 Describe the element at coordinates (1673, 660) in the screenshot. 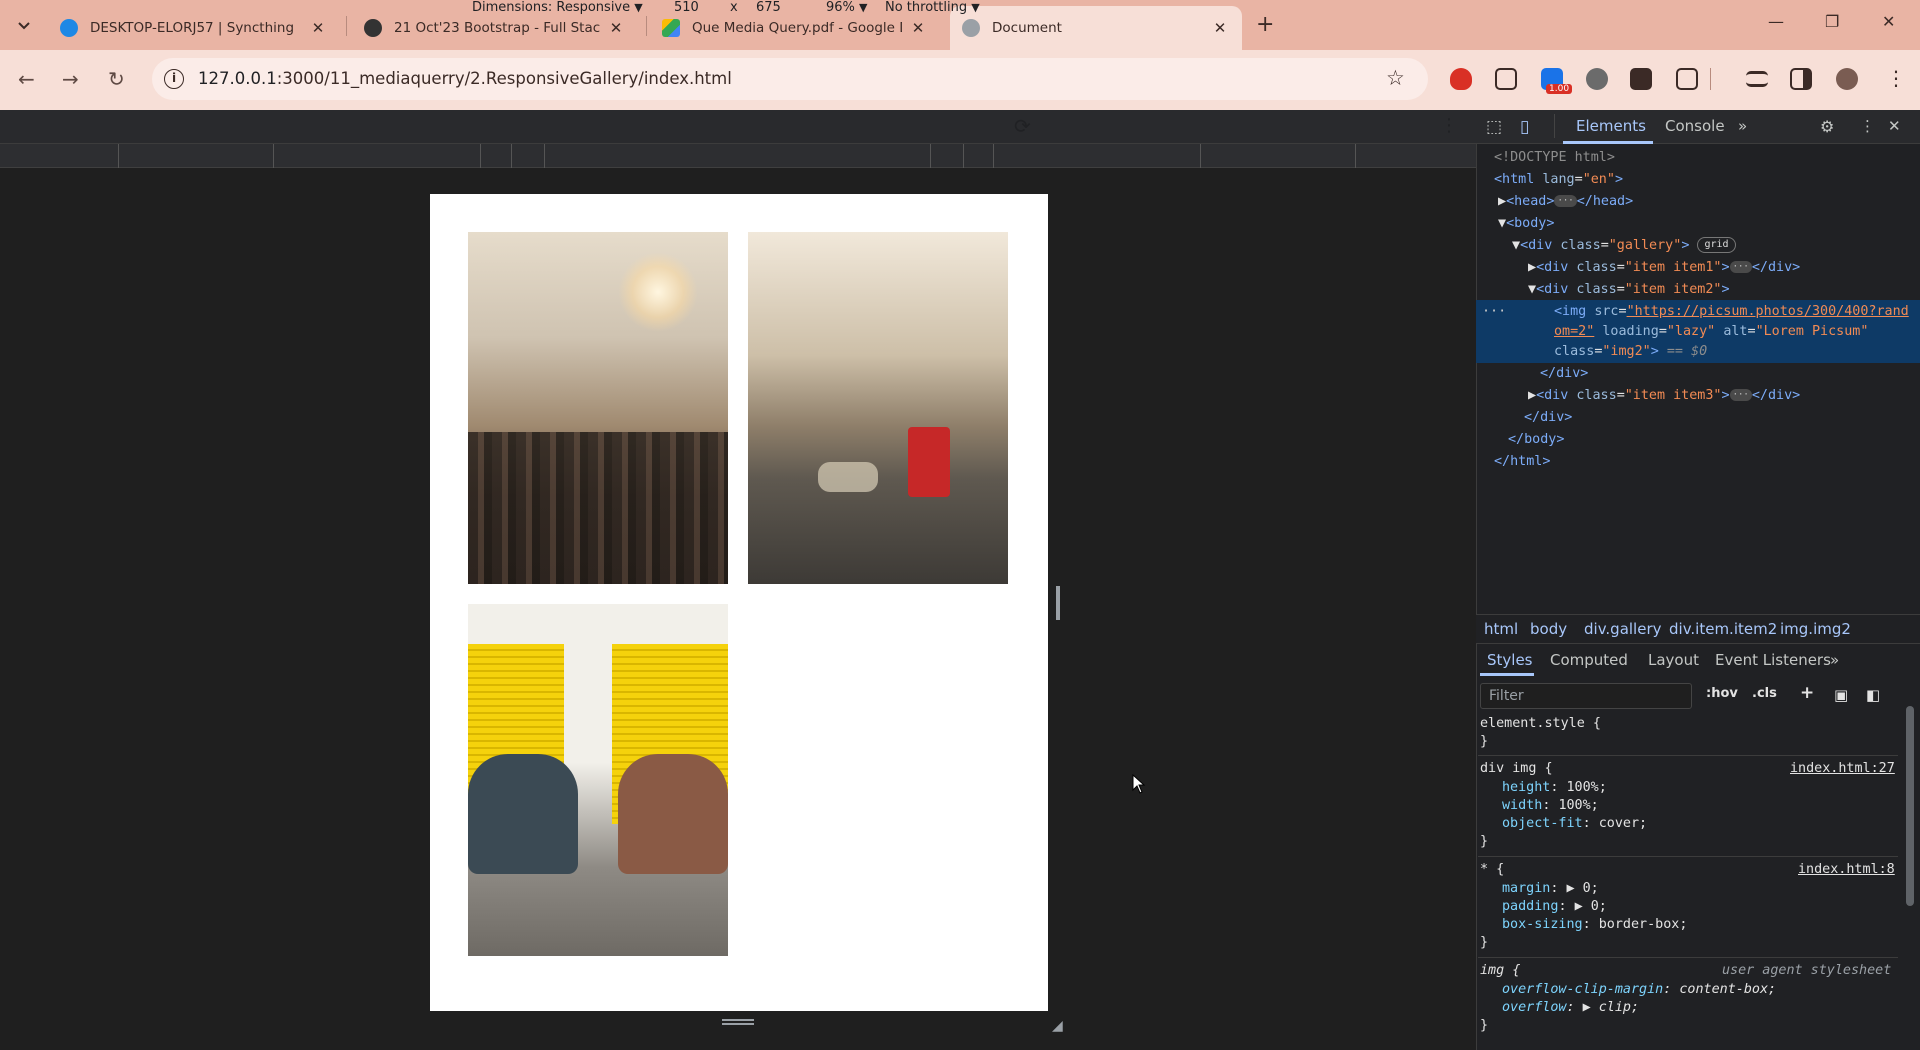

I see `tab-layout: Layout` at that location.